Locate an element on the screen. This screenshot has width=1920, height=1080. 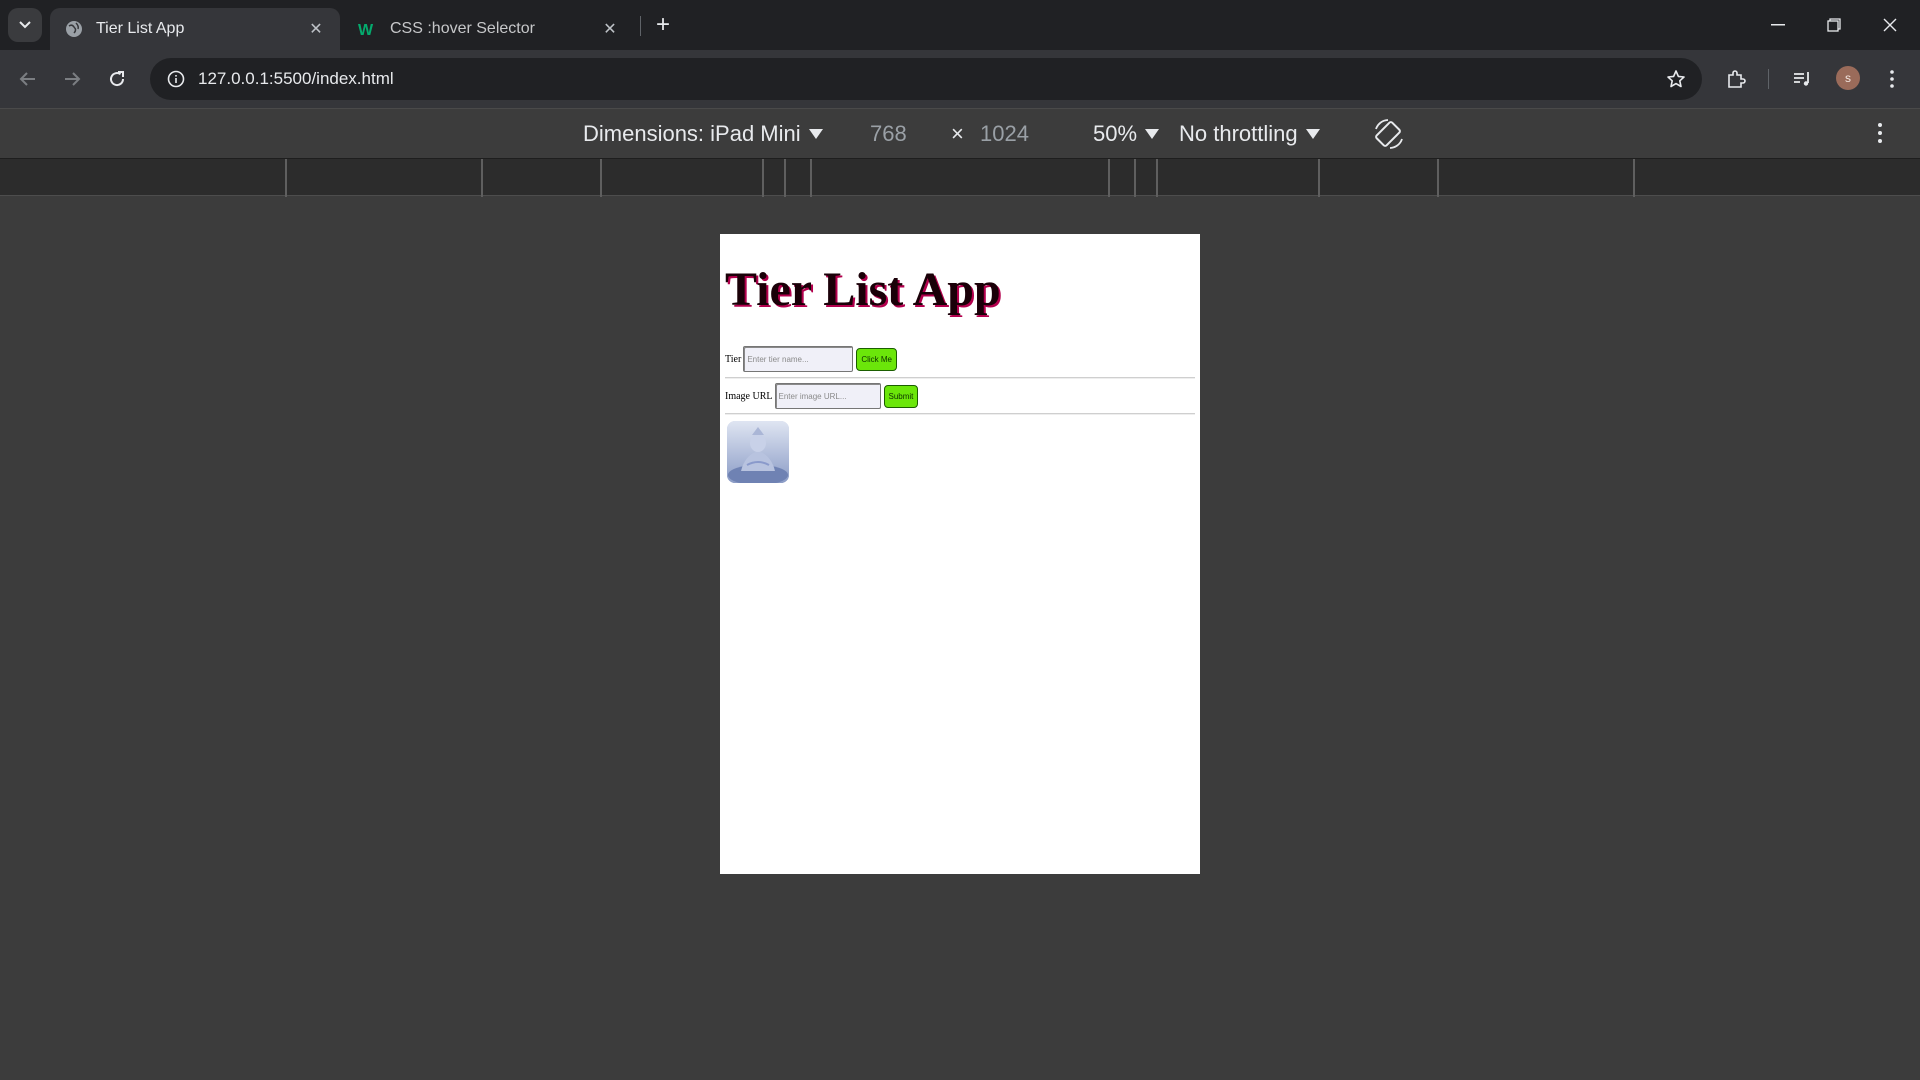
browser-toolbar: 127.0.0.1:5500/index.html is located at coordinates (960, 79).